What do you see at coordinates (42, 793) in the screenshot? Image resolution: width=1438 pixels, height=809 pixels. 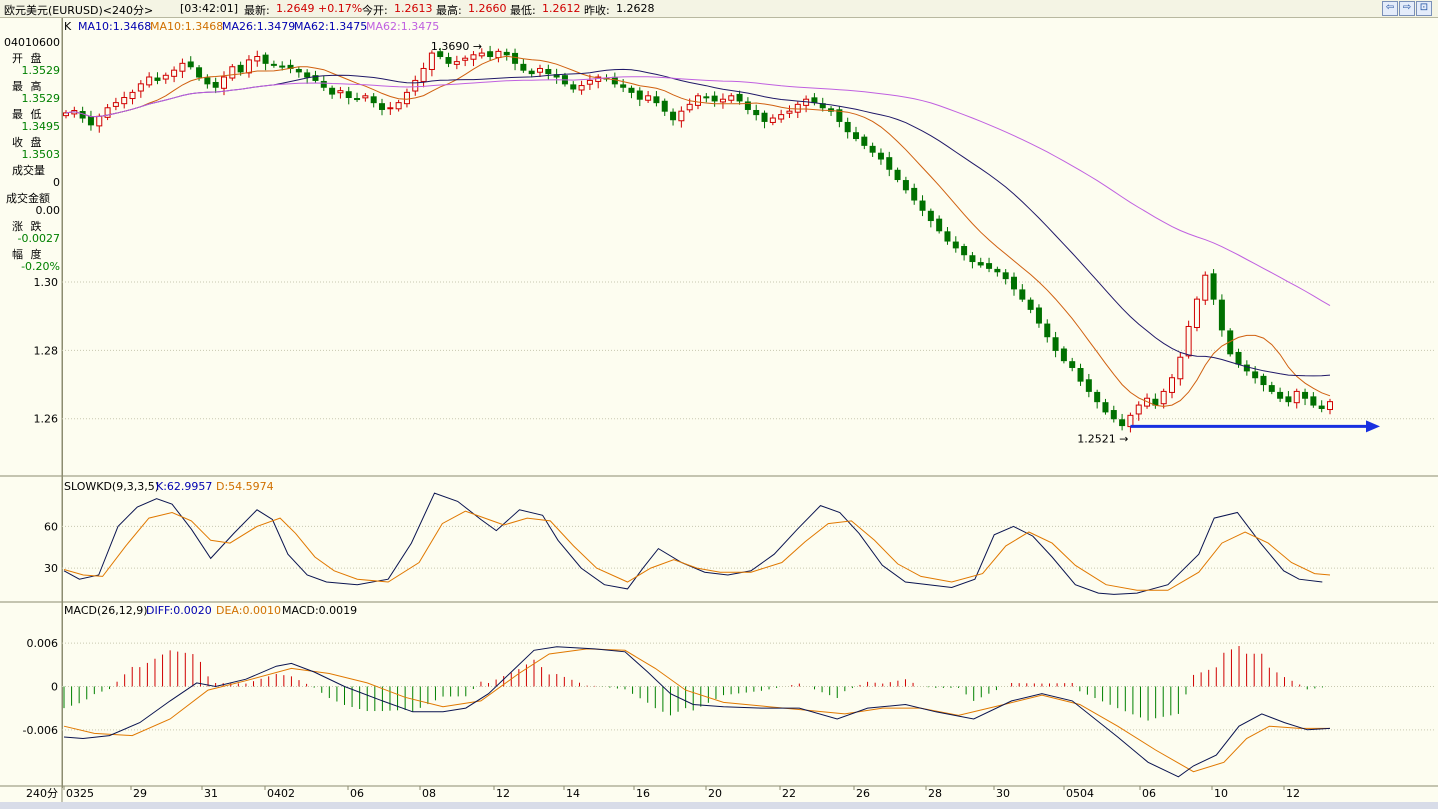 I see `x-interval-label: 240分` at bounding box center [42, 793].